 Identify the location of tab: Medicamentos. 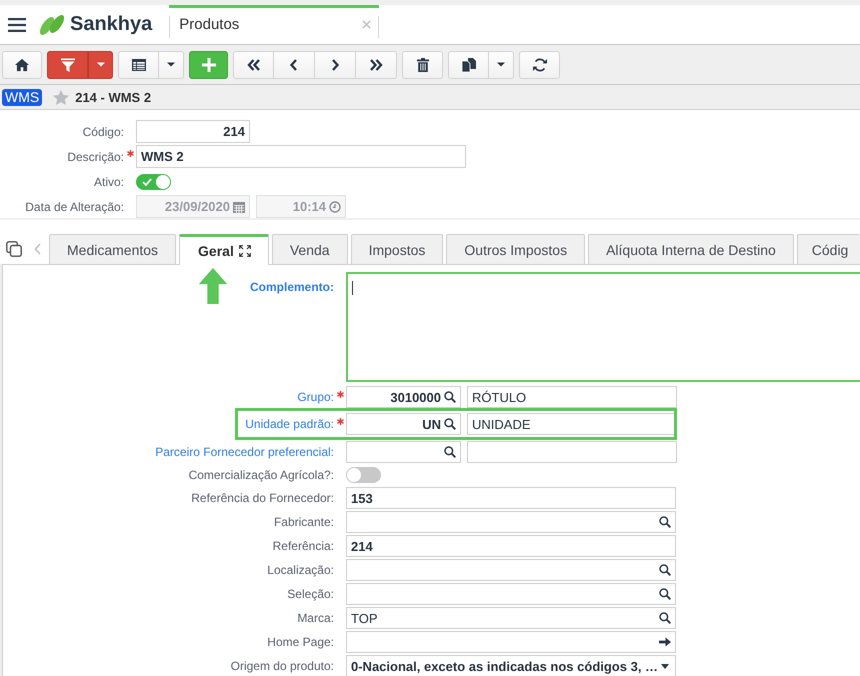
(112, 249).